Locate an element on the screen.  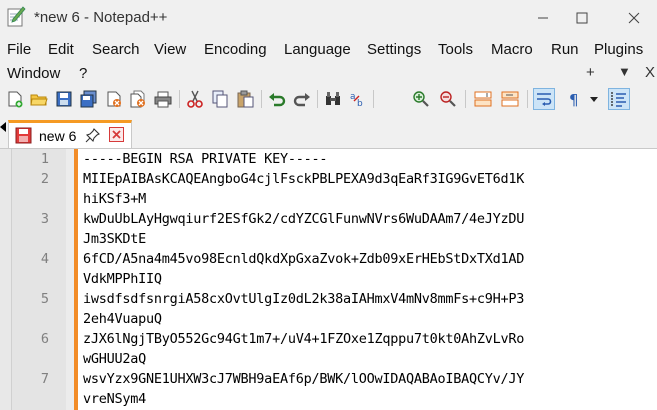
close-document-control: X is located at coordinates (650, 72).